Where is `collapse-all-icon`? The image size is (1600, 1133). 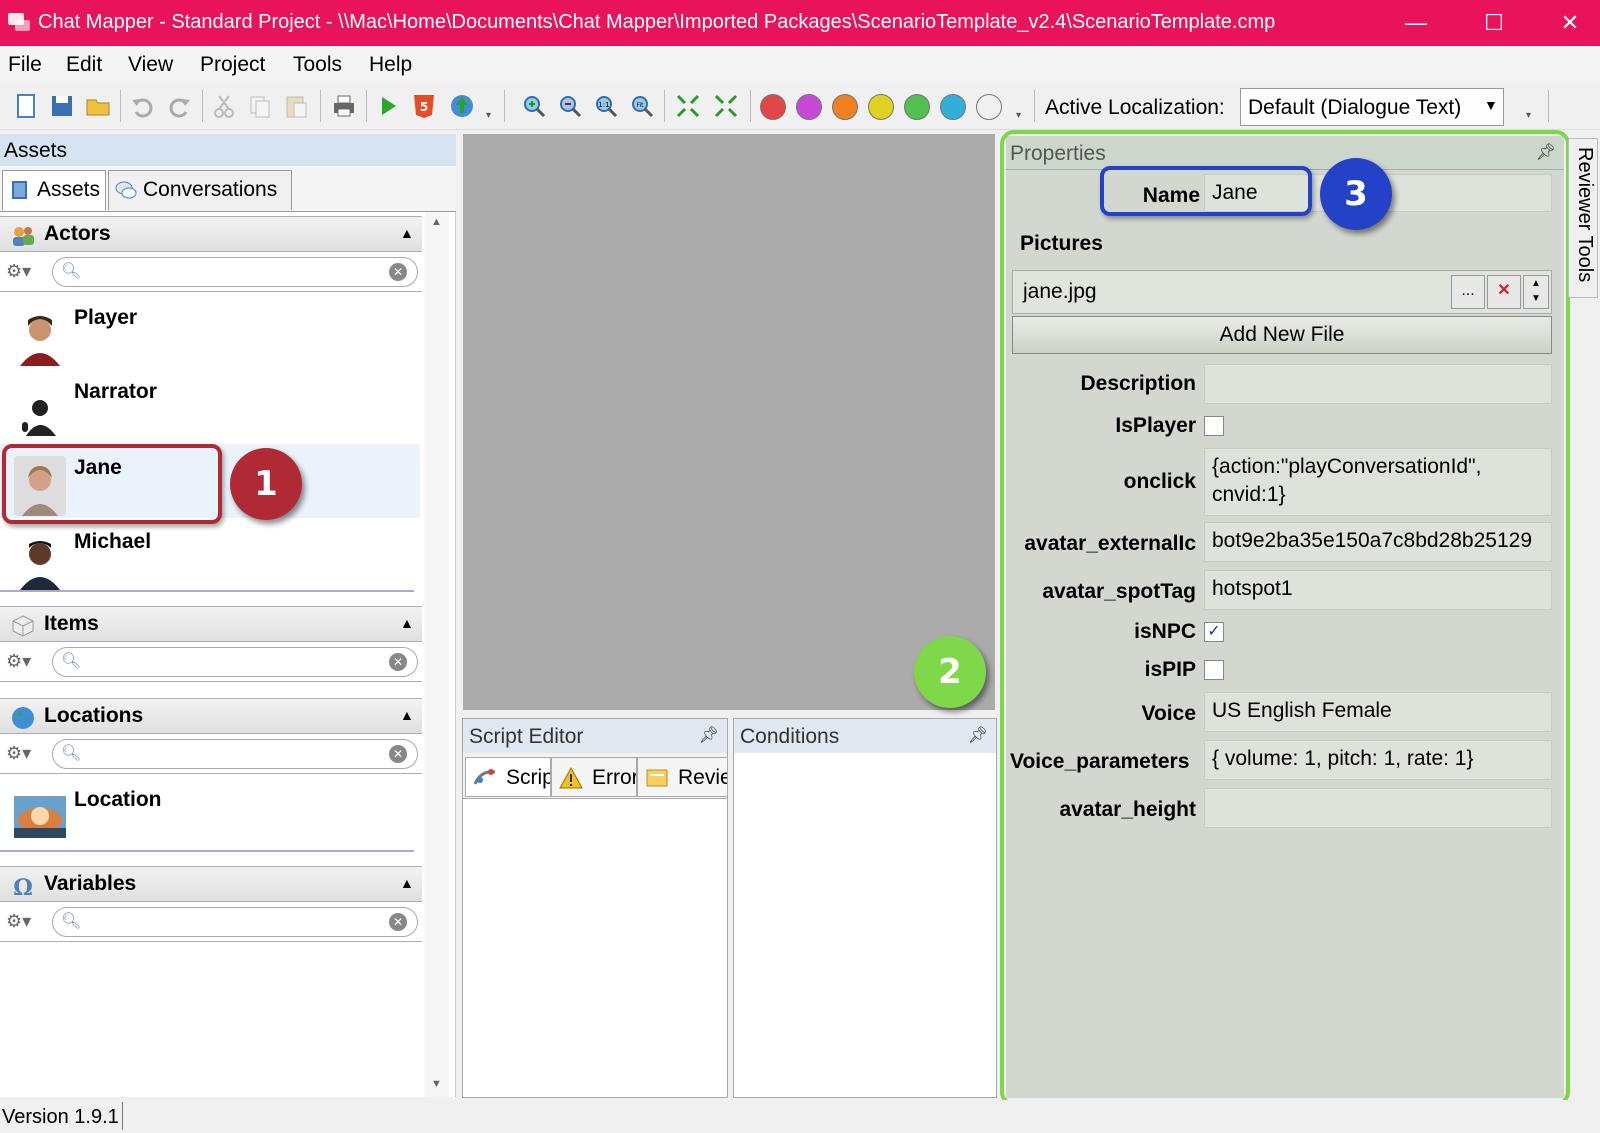
collapse-all-icon is located at coordinates (688, 106).